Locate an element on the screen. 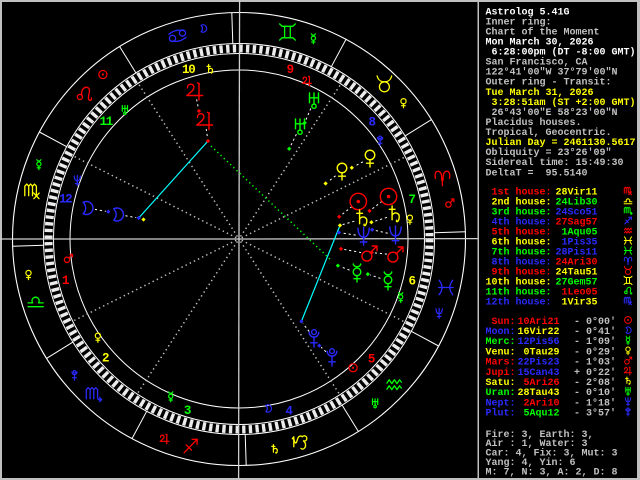 This screenshot has width=640, height=480. svg-text: - 2°08' is located at coordinates (595, 383).